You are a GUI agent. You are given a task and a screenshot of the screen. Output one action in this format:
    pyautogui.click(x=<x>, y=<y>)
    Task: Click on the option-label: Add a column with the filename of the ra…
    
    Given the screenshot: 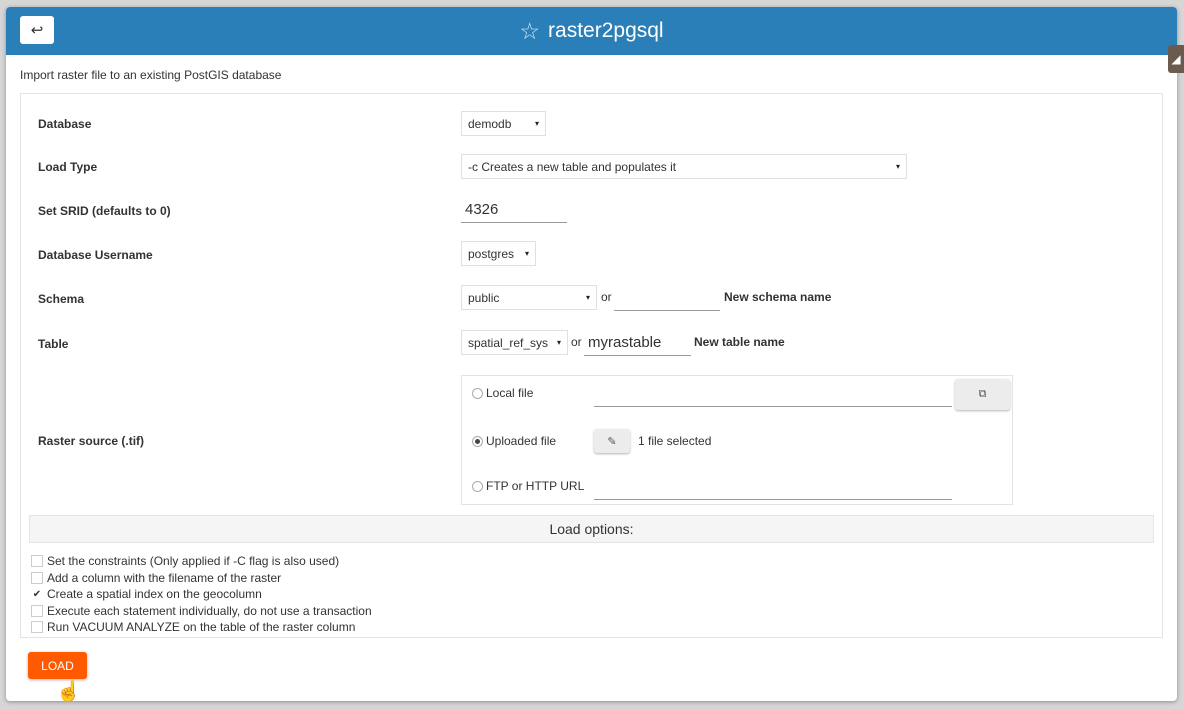 What is the action you would take?
    pyautogui.click(x=164, y=578)
    